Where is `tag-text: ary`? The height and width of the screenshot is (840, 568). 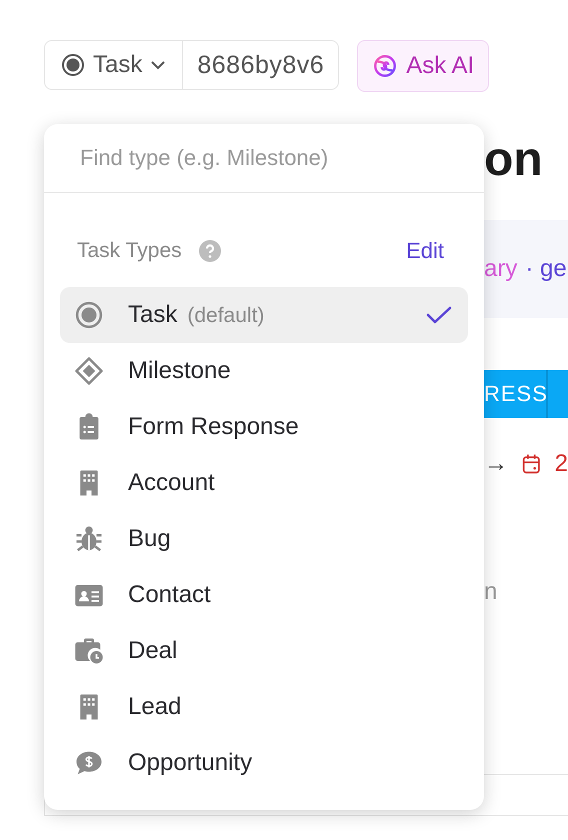 tag-text: ary is located at coordinates (501, 269).